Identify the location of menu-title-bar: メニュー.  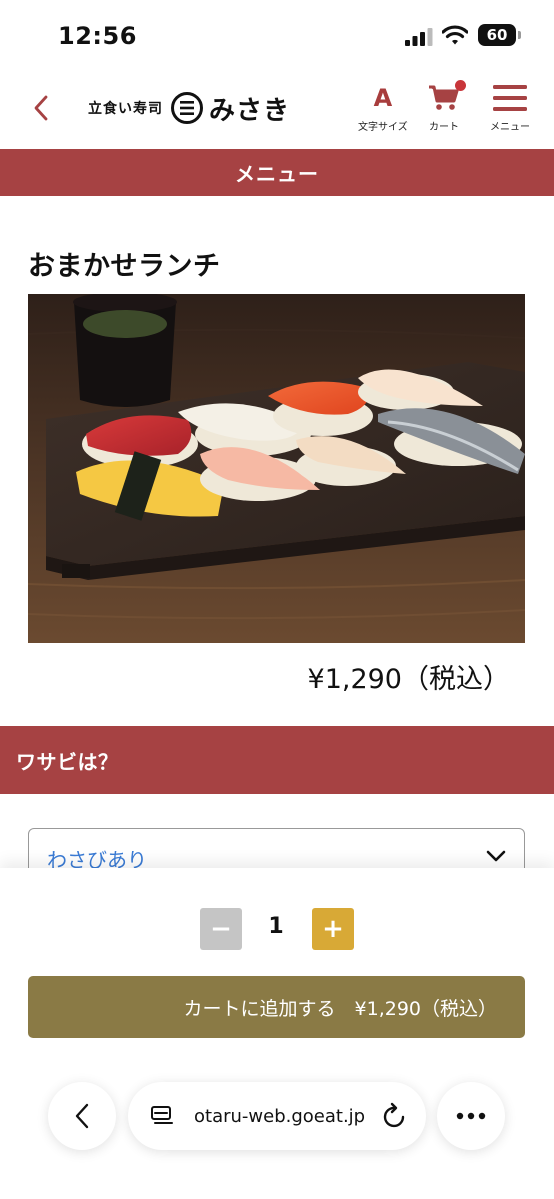
(277, 172).